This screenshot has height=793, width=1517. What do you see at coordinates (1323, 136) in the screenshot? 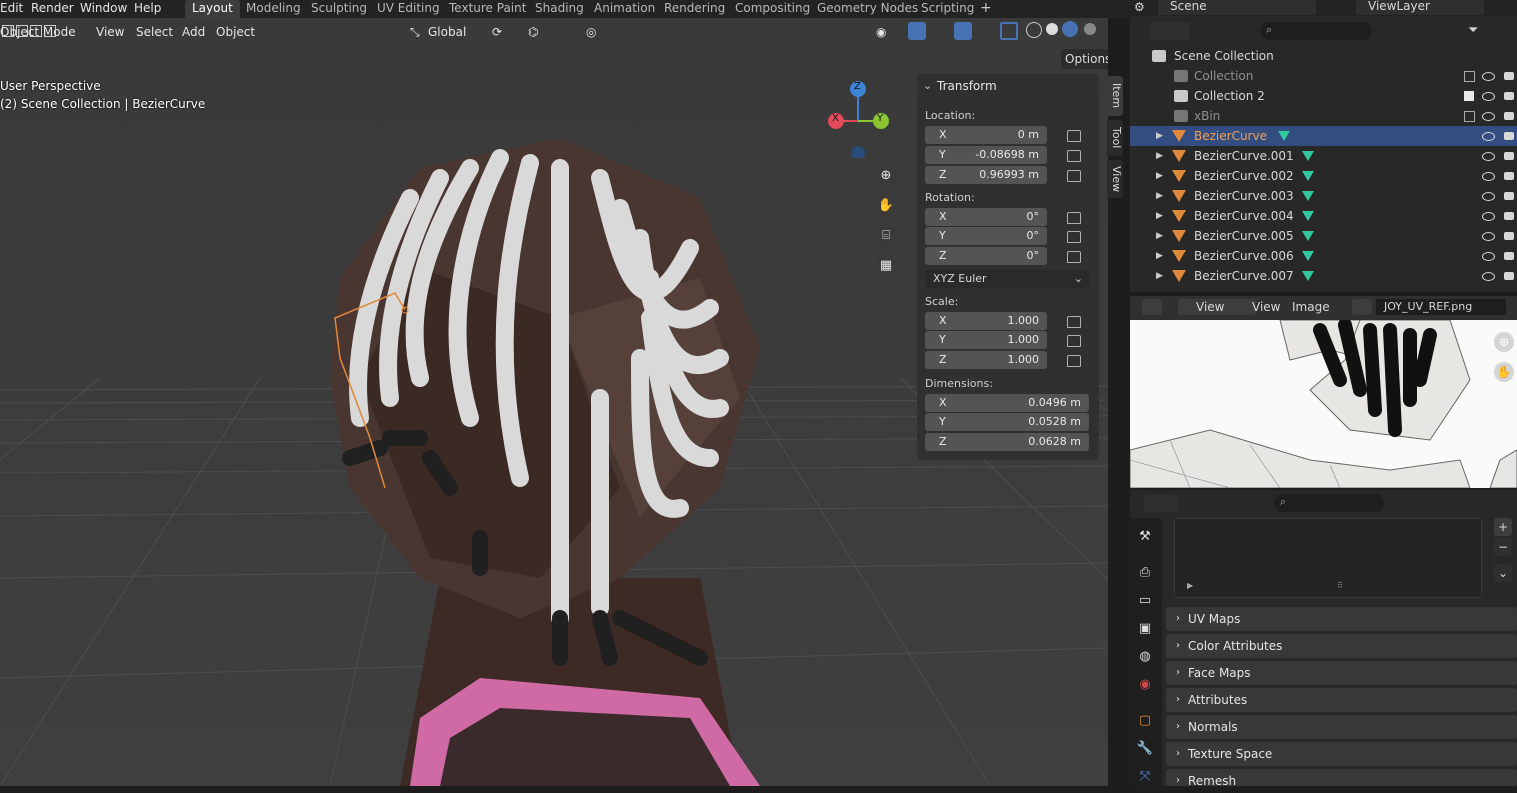
I see `outliner-row-beziercurve: ▶ BezierCurve` at bounding box center [1323, 136].